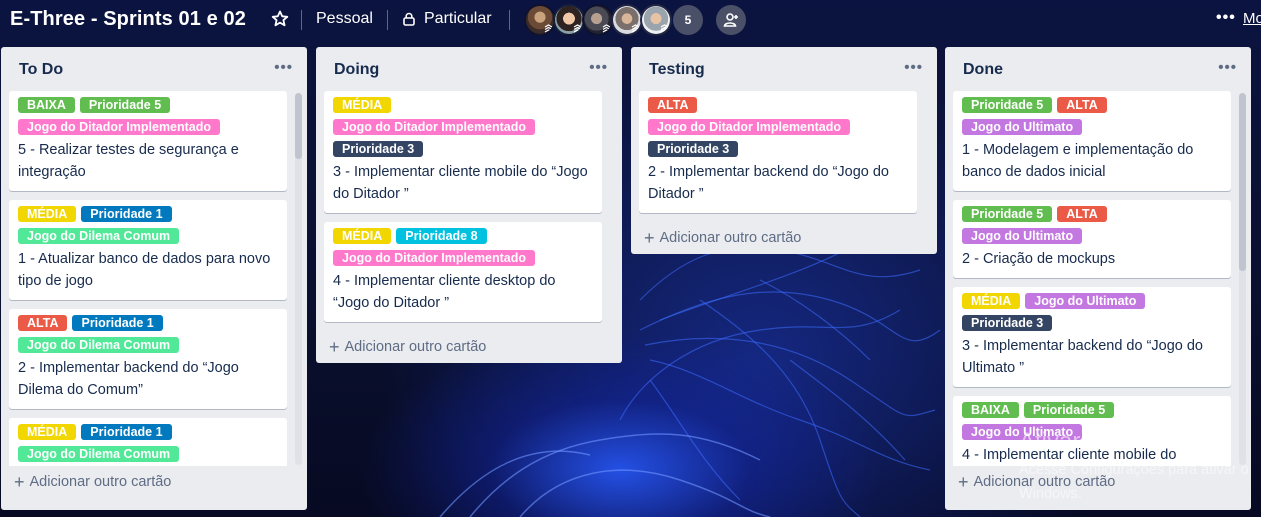 This screenshot has height=517, width=1261. What do you see at coordinates (677, 70) in the screenshot?
I see `list-title: Testing` at bounding box center [677, 70].